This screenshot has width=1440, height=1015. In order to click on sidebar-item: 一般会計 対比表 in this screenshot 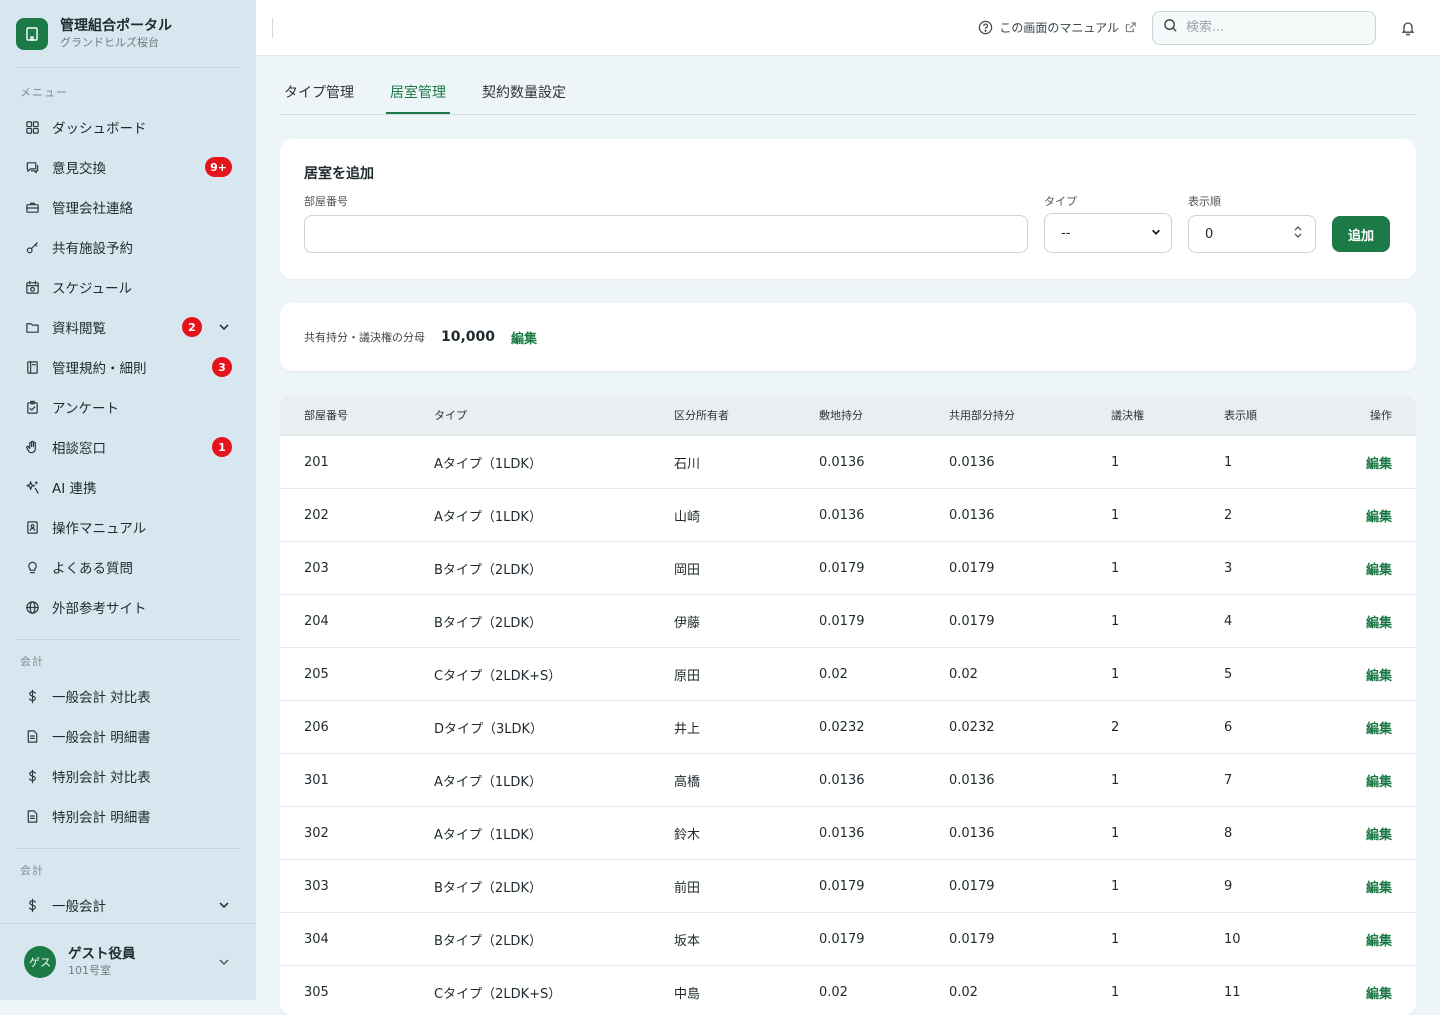, I will do `click(128, 696)`.